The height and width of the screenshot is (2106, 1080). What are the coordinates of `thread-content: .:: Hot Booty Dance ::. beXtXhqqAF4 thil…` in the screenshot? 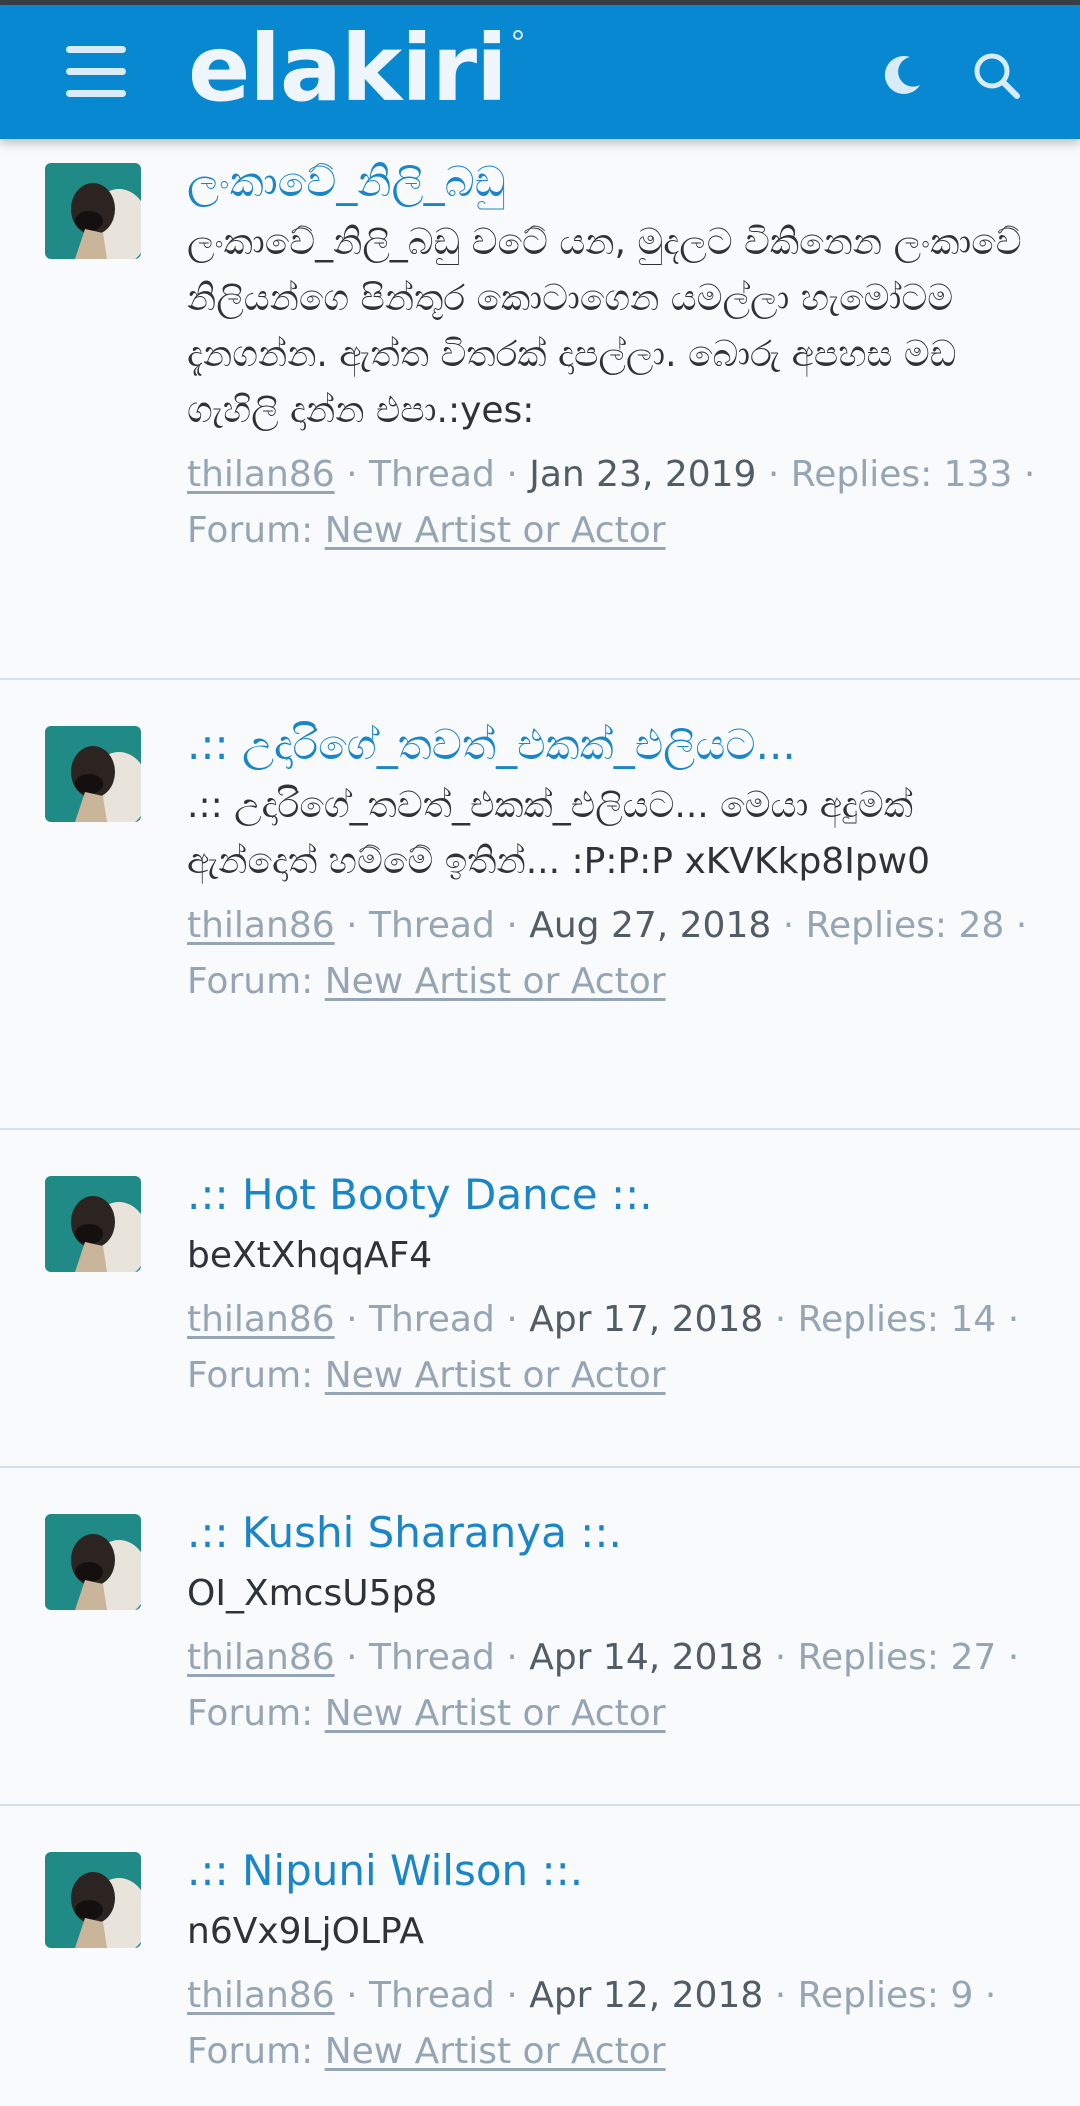 It's located at (617, 1285).